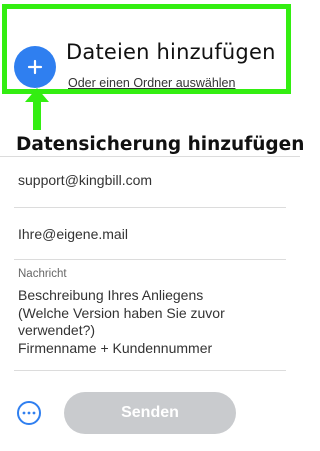 The image size is (320, 451). I want to click on message-line: verwendet?), so click(57, 330).